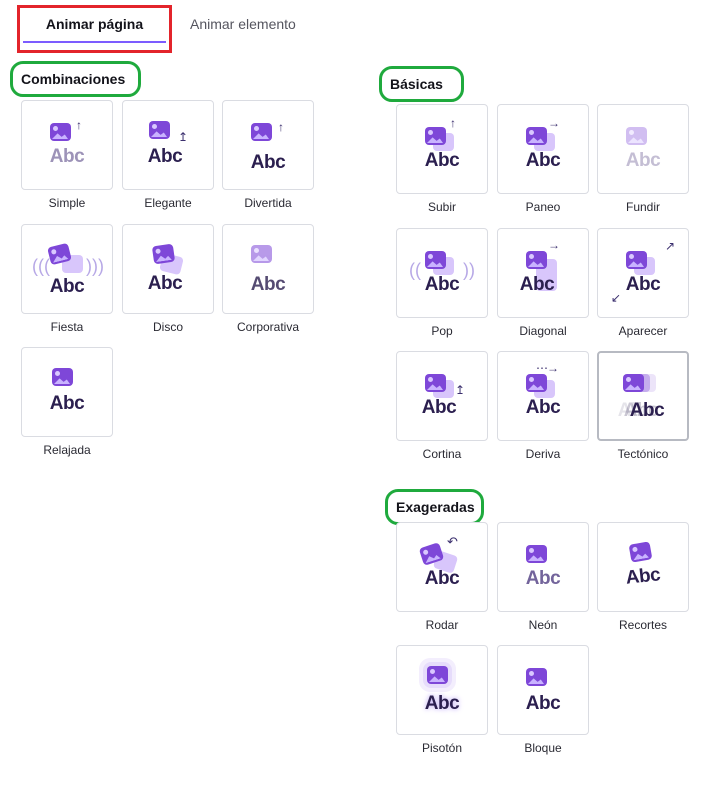  What do you see at coordinates (67, 327) in the screenshot?
I see `animation-label: Fiesta` at bounding box center [67, 327].